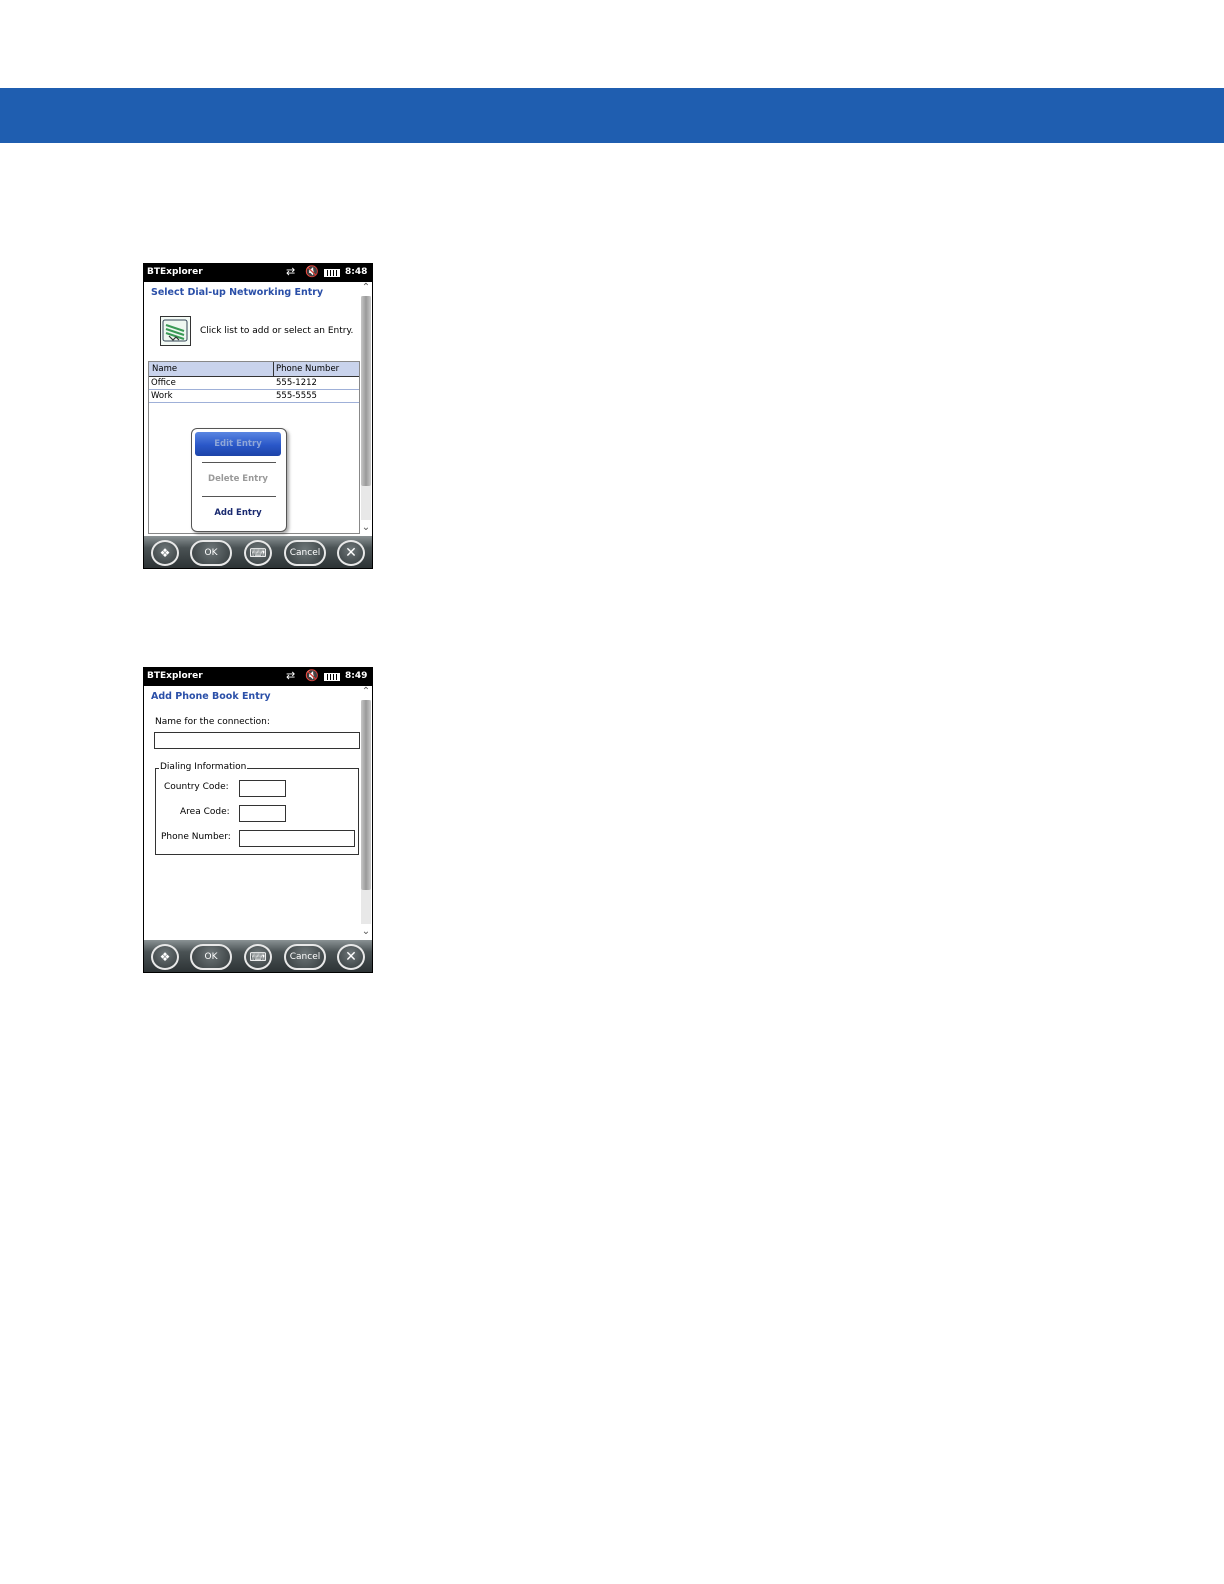  I want to click on phonebook-icon, so click(175, 331).